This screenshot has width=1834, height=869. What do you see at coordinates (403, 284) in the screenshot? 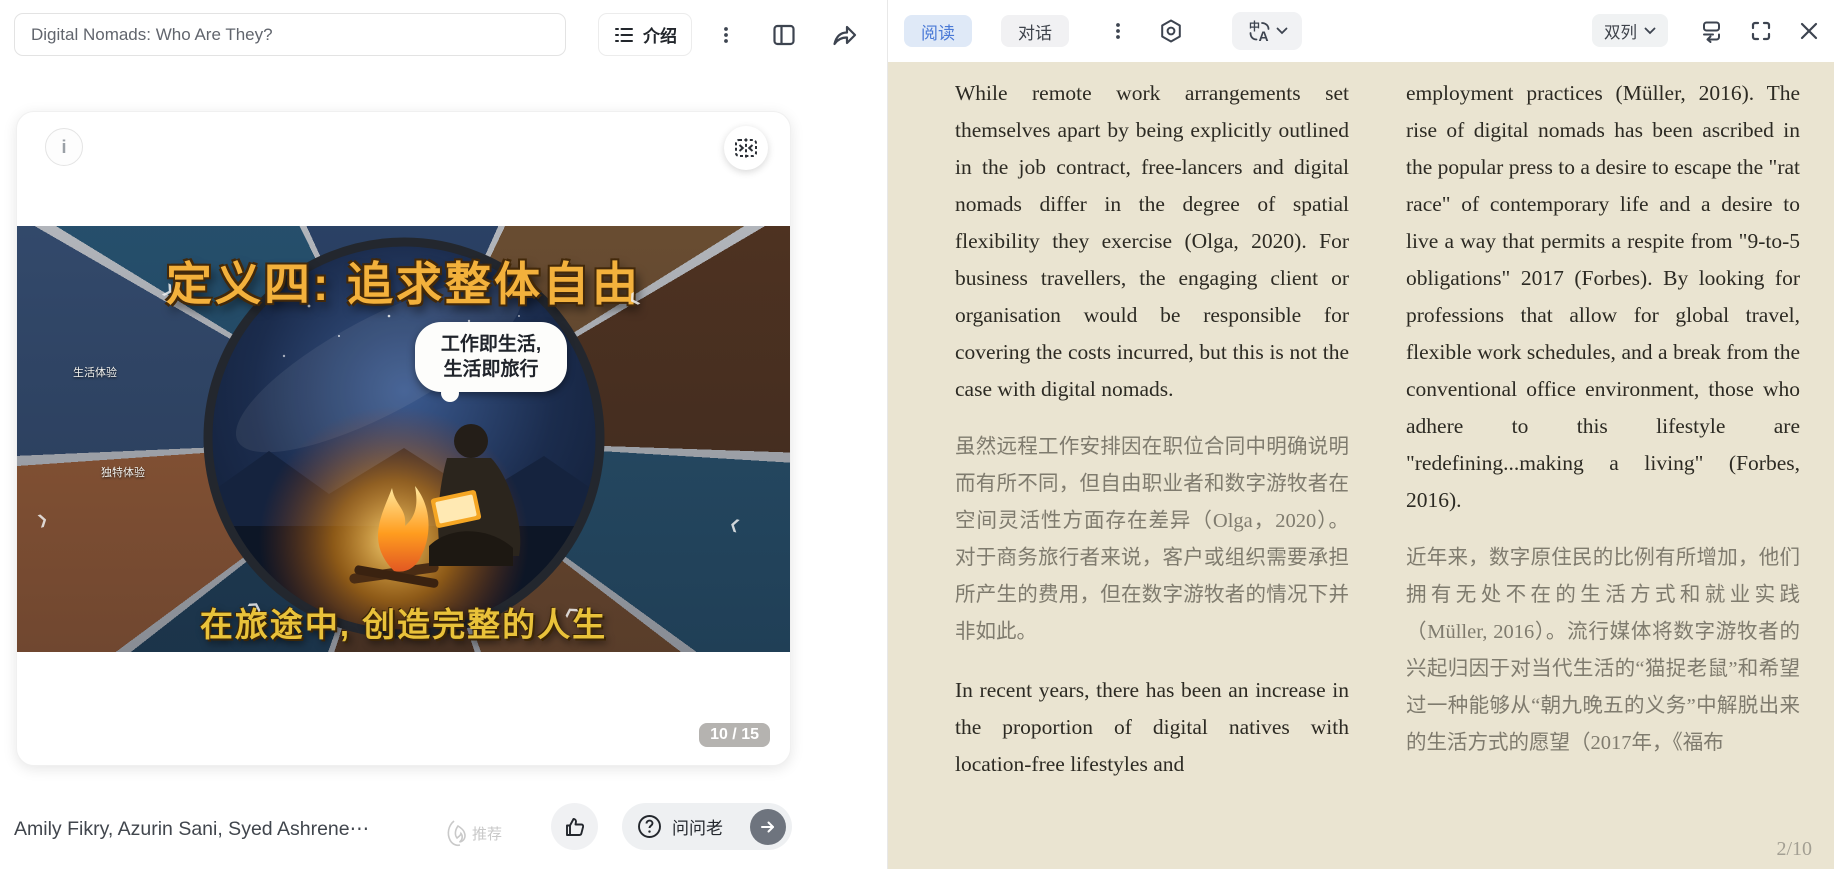
I see `slide-title: 定义四: 追求整体自由` at bounding box center [403, 284].